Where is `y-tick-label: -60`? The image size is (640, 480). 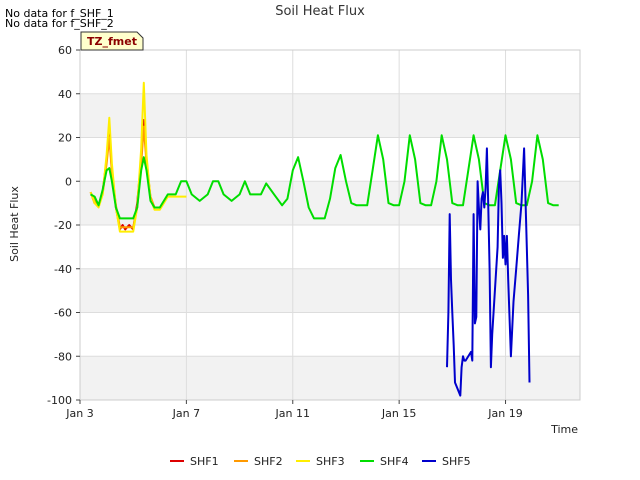 y-tick-label: -60 is located at coordinates (63, 313).